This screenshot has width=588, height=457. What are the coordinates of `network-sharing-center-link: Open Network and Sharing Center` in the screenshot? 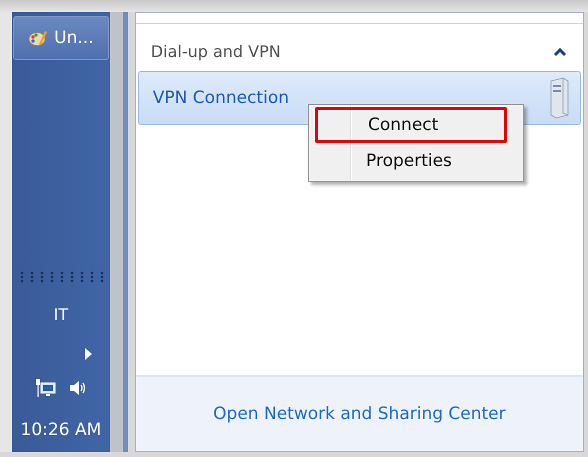 It's located at (359, 414).